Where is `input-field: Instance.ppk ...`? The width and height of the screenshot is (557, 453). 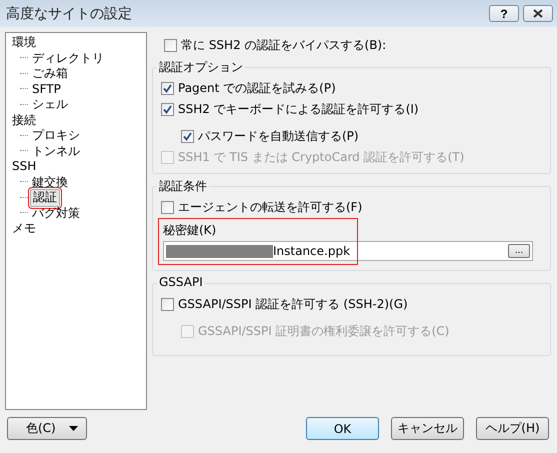 input-field: Instance.ppk ... is located at coordinates (348, 251).